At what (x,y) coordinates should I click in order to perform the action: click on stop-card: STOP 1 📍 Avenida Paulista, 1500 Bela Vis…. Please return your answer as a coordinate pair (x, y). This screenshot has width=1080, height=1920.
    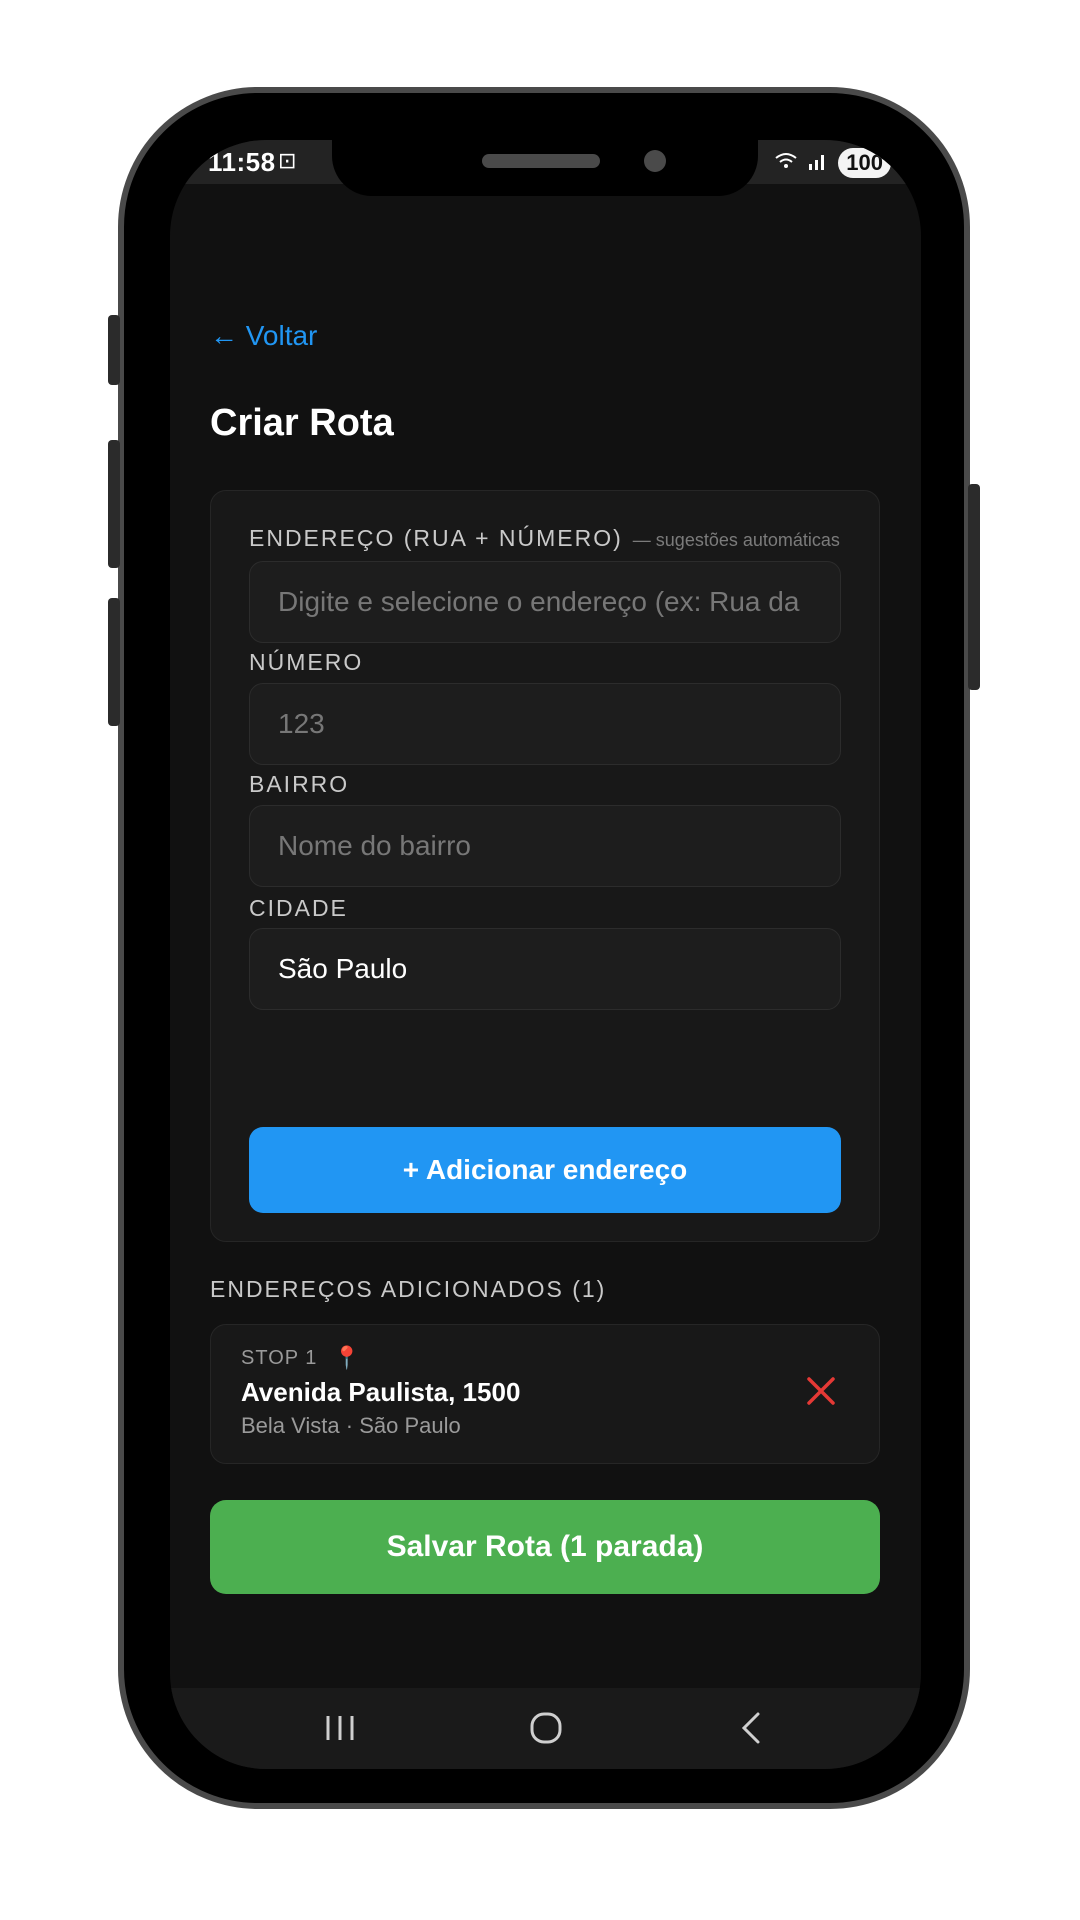
    Looking at the image, I should click on (545, 1394).